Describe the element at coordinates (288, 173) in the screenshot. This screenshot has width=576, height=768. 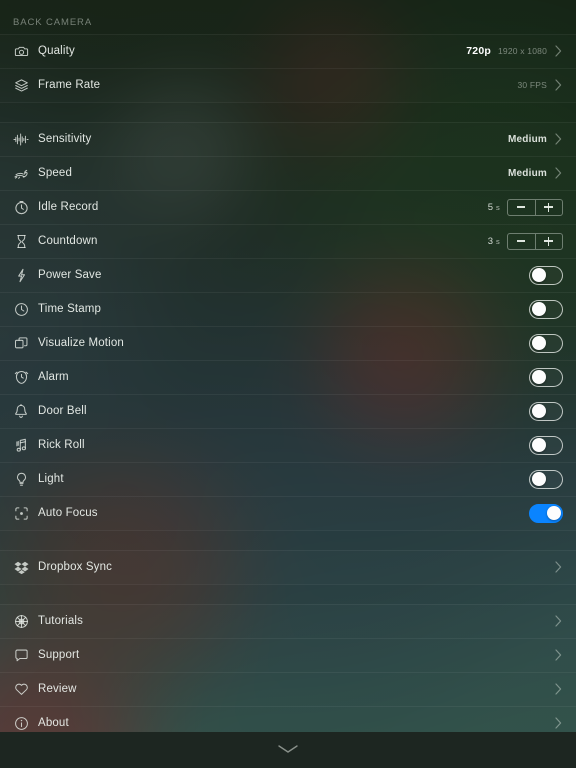
I see `settings-row-speed: Speed Medium` at that location.